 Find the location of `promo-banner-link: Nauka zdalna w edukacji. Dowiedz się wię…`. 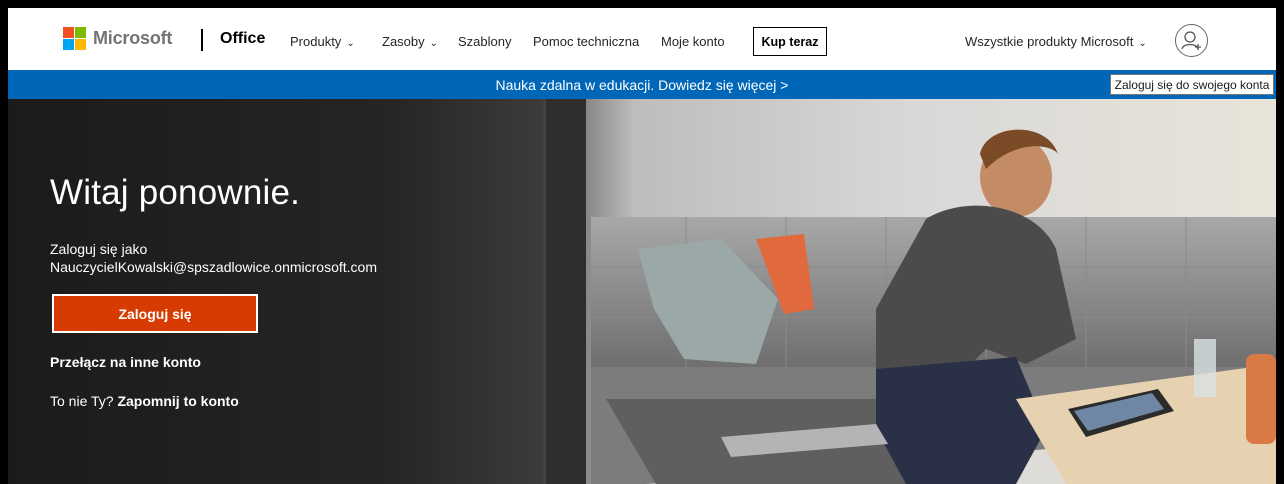

promo-banner-link: Nauka zdalna w edukacji. Dowiedz się wię… is located at coordinates (642, 85).